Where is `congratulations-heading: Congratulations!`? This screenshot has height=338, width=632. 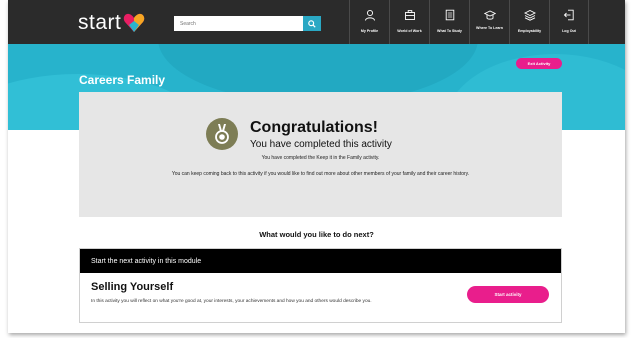 congratulations-heading: Congratulations! is located at coordinates (314, 127).